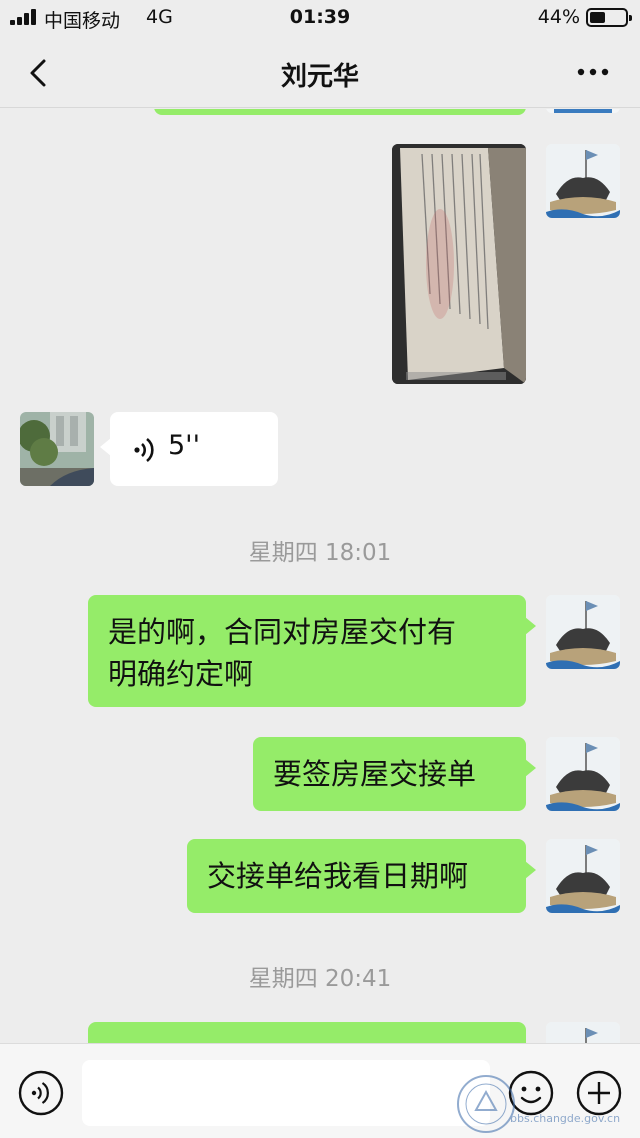 The image size is (640, 1138). What do you see at coordinates (181, 674) in the screenshot?
I see `message-line: 明确约定啊` at bounding box center [181, 674].